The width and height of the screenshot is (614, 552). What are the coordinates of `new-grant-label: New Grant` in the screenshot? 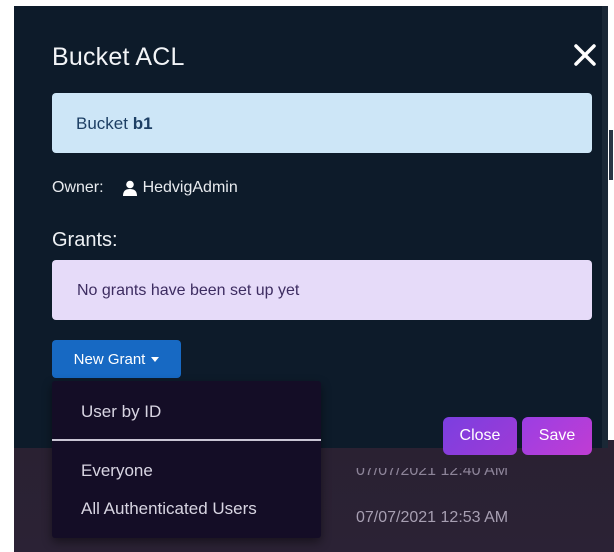 It's located at (109, 359).